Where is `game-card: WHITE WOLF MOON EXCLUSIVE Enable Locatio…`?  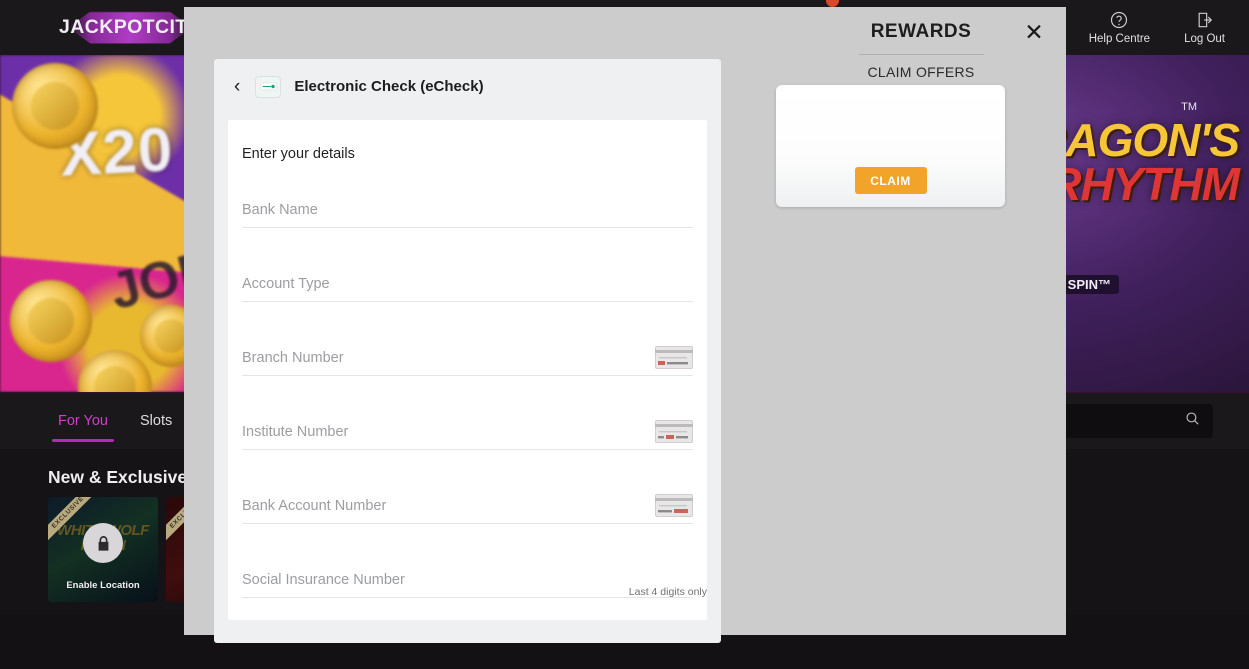
game-card: WHITE WOLF MOON EXCLUSIVE Enable Locatio… is located at coordinates (103, 549).